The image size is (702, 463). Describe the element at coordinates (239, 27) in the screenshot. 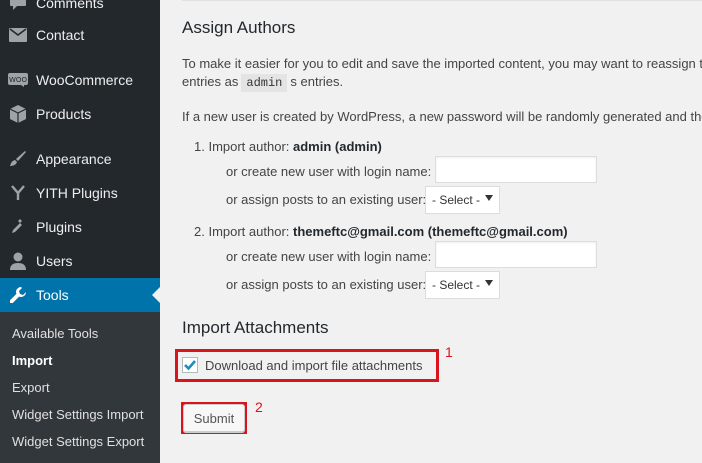

I see `assign-authors-heading: Assign Authors` at that location.